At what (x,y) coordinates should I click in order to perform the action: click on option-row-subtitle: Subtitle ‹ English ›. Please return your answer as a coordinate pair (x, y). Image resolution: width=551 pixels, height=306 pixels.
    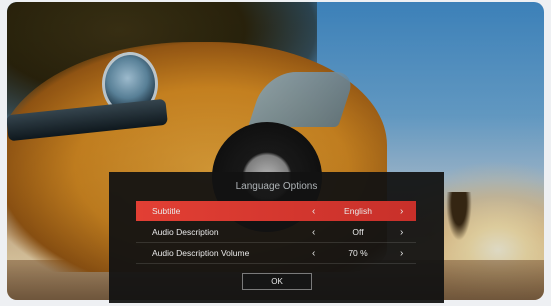
    Looking at the image, I should click on (276, 211).